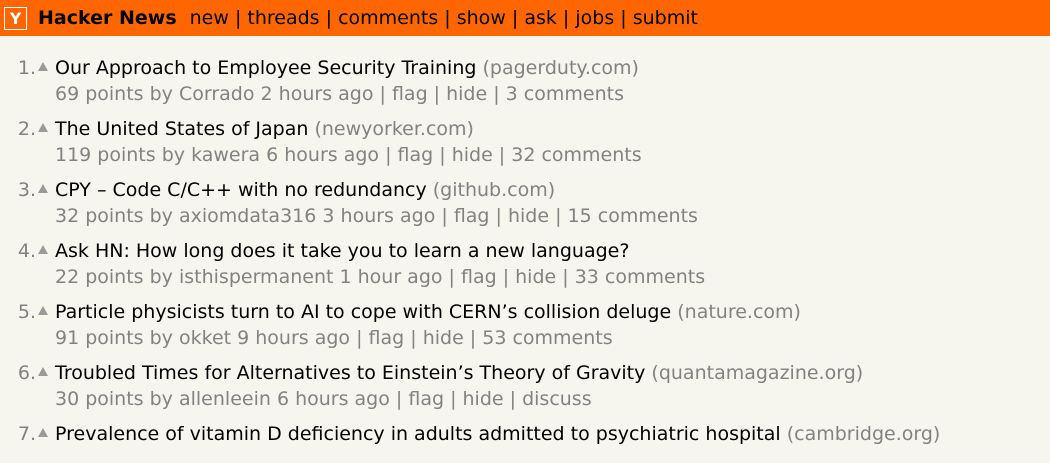  Describe the element at coordinates (107, 18) in the screenshot. I see `site-name-link: Hacker News` at that location.